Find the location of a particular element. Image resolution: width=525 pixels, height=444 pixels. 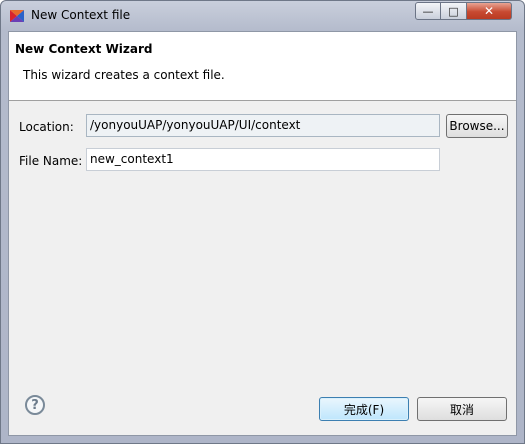

title-bar: New Context file — □ ✕ is located at coordinates (262, 16).